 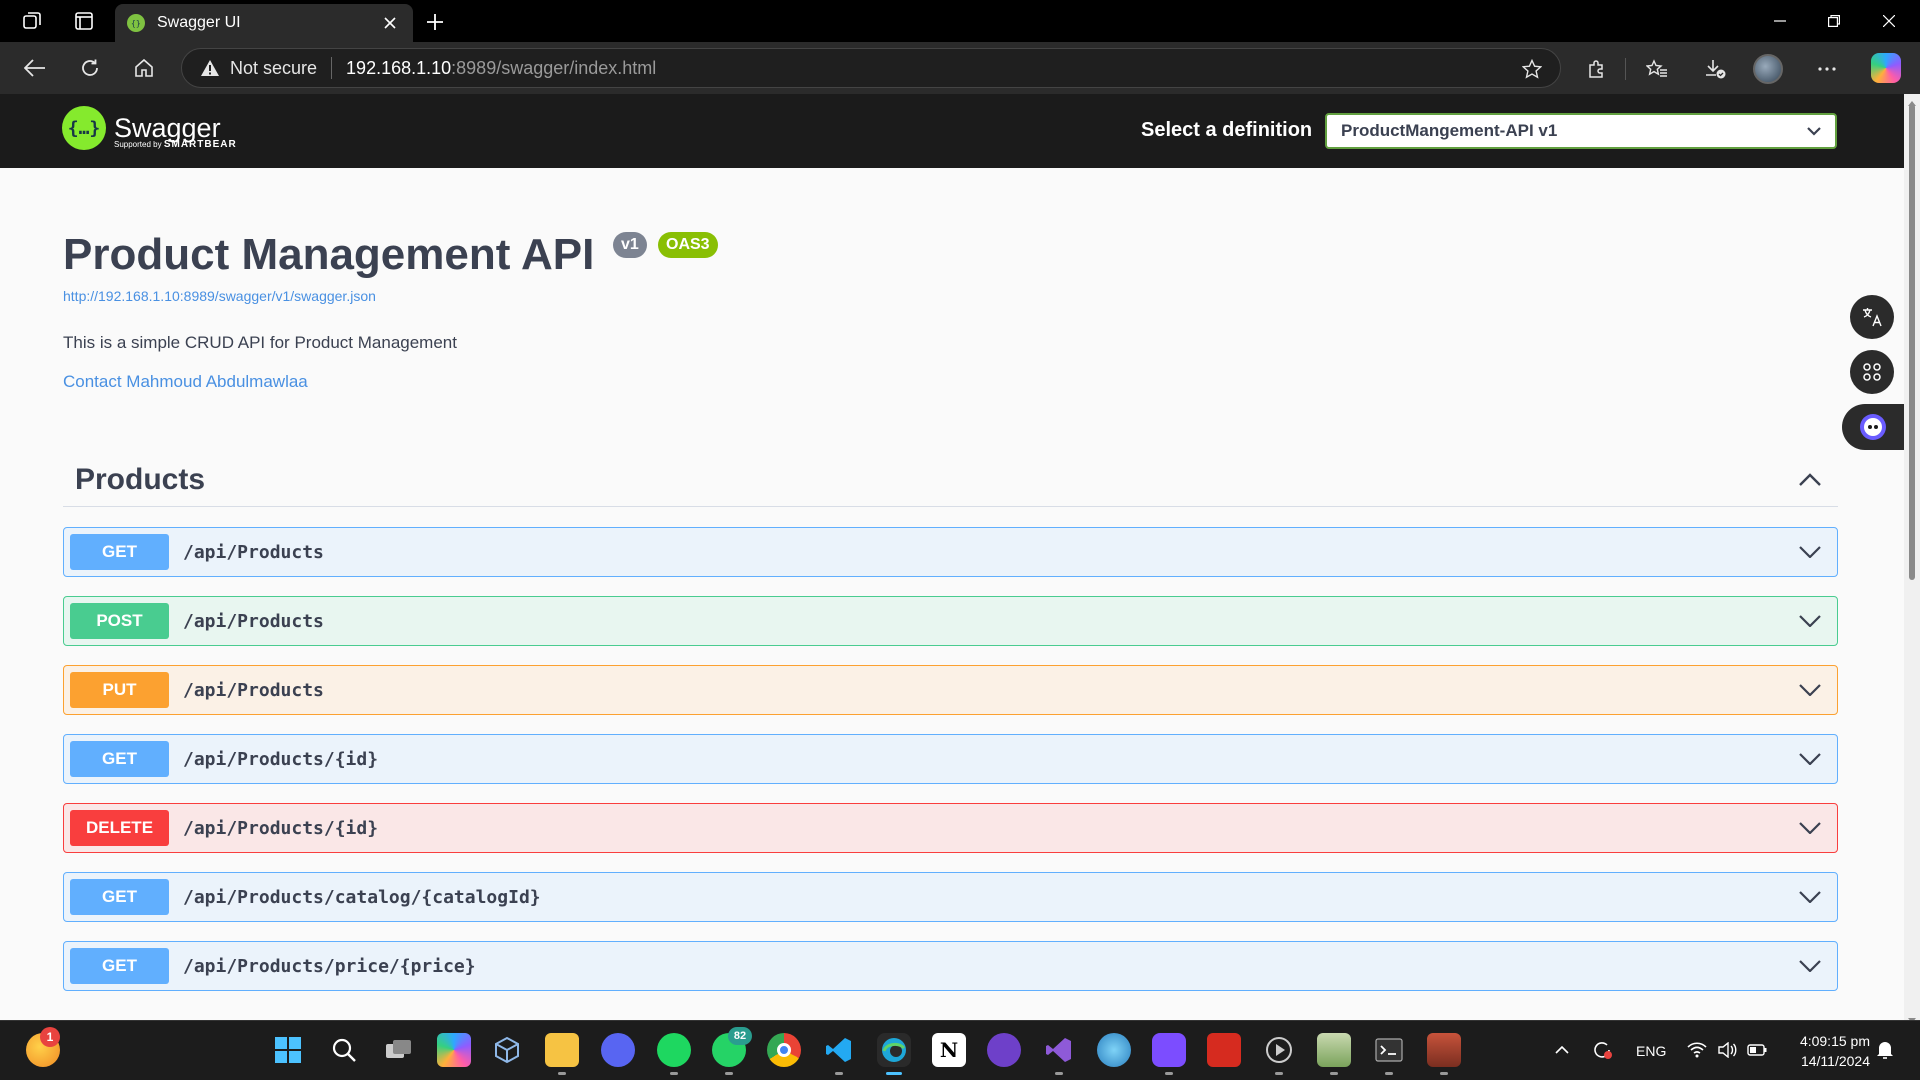 What do you see at coordinates (1532, 69) in the screenshot?
I see `favorite-star-icon` at bounding box center [1532, 69].